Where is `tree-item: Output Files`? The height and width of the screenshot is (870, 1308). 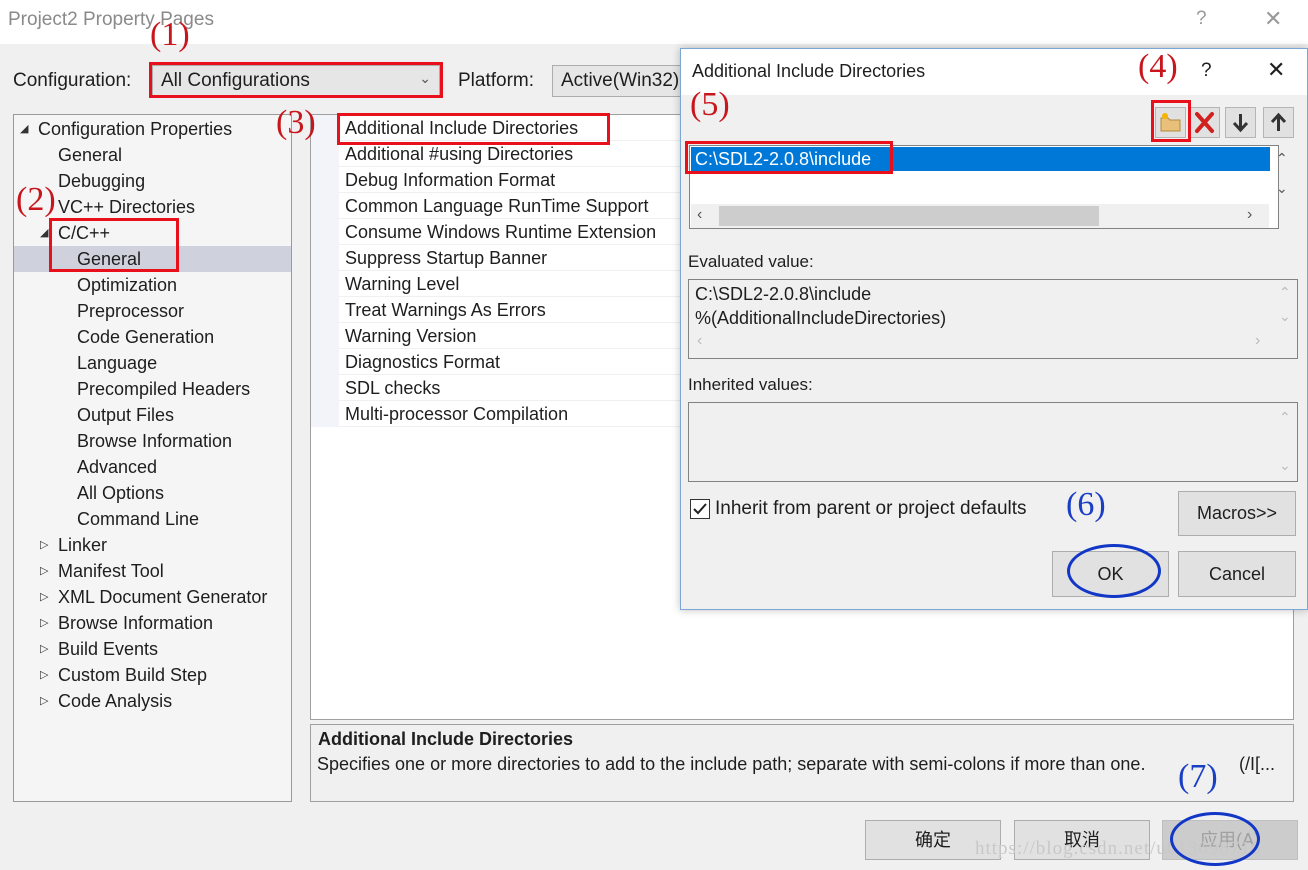
tree-item: Output Files is located at coordinates (152, 415).